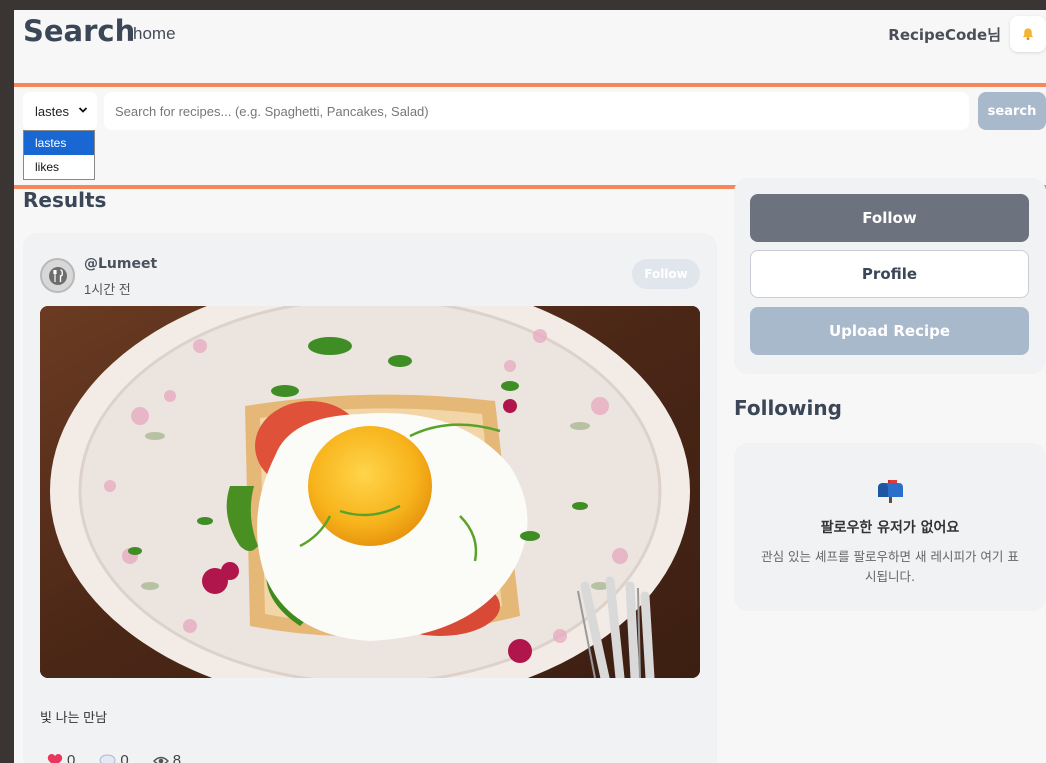 This screenshot has width=1046, height=763. I want to click on search-button: search, so click(1012, 111).